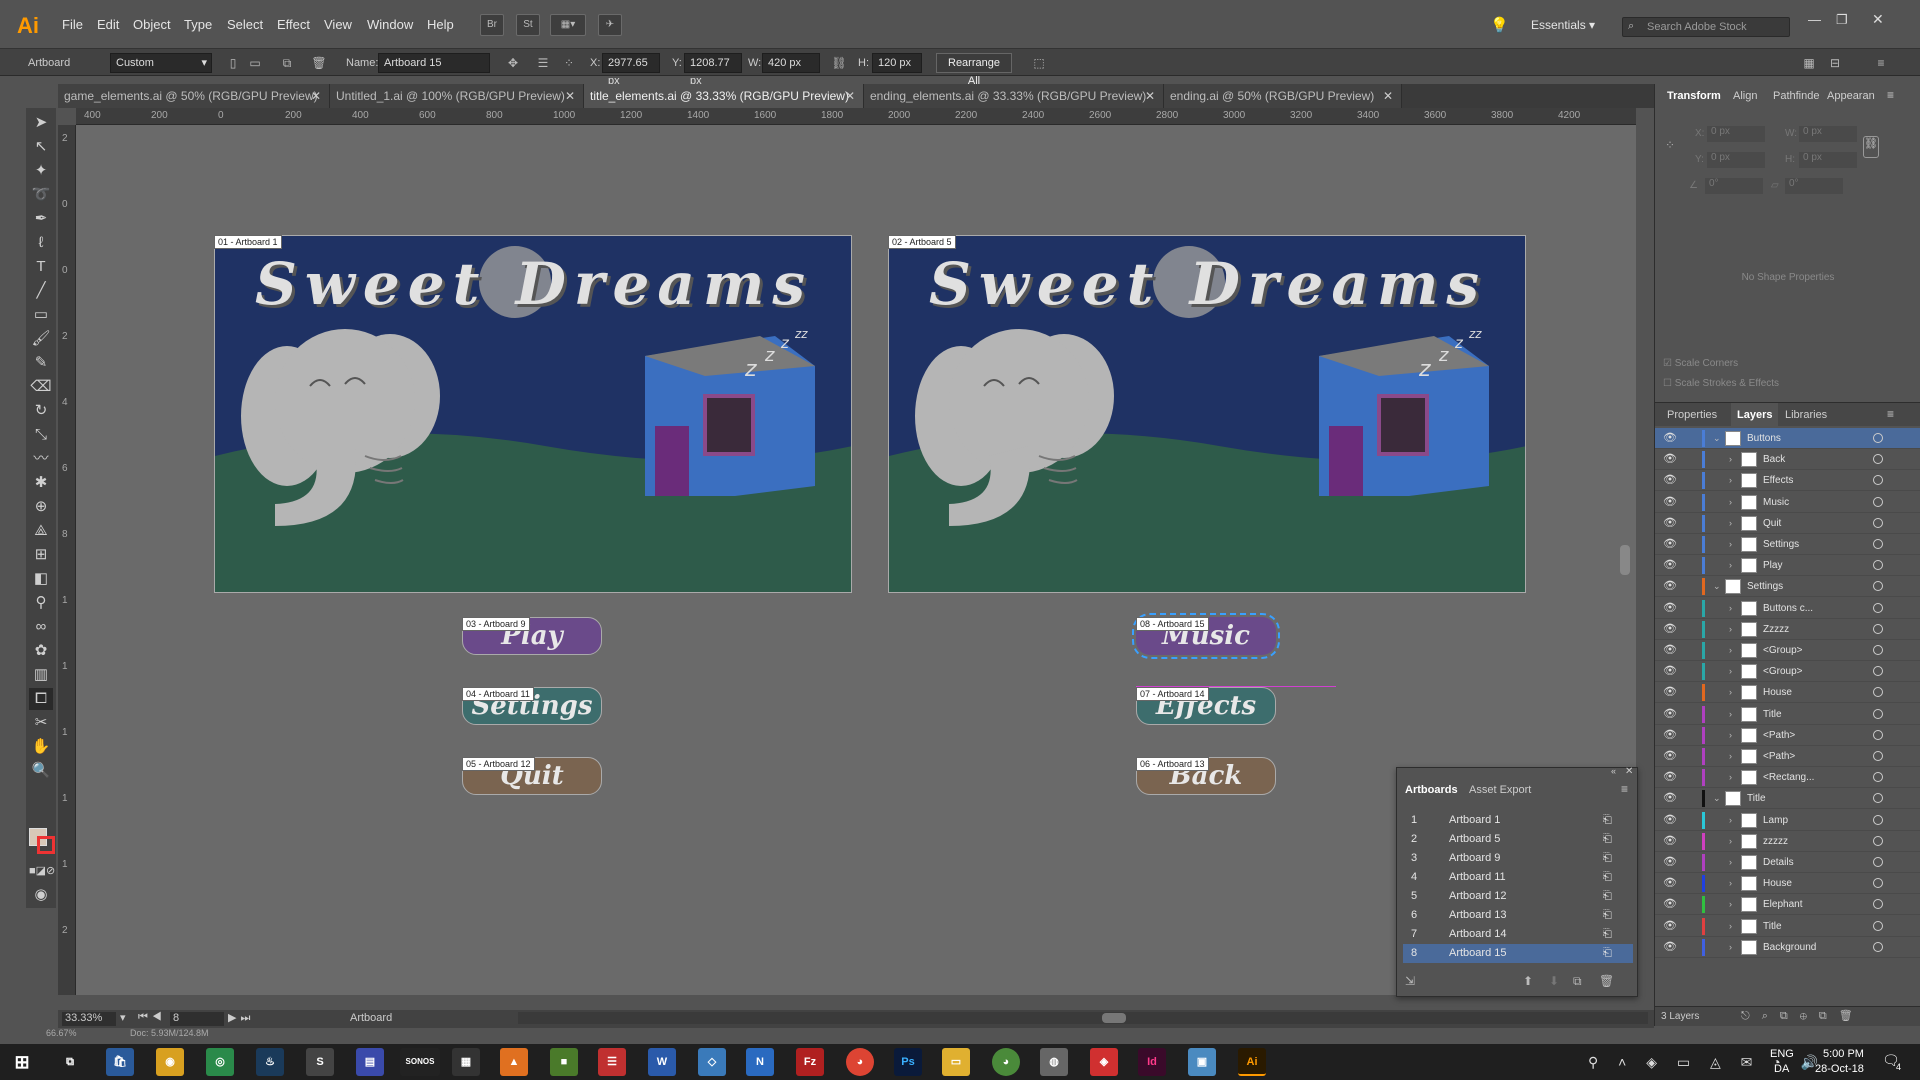 The image size is (1920, 1080). What do you see at coordinates (568, 25) in the screenshot?
I see `arrange-documents-icon: ▦▾` at bounding box center [568, 25].